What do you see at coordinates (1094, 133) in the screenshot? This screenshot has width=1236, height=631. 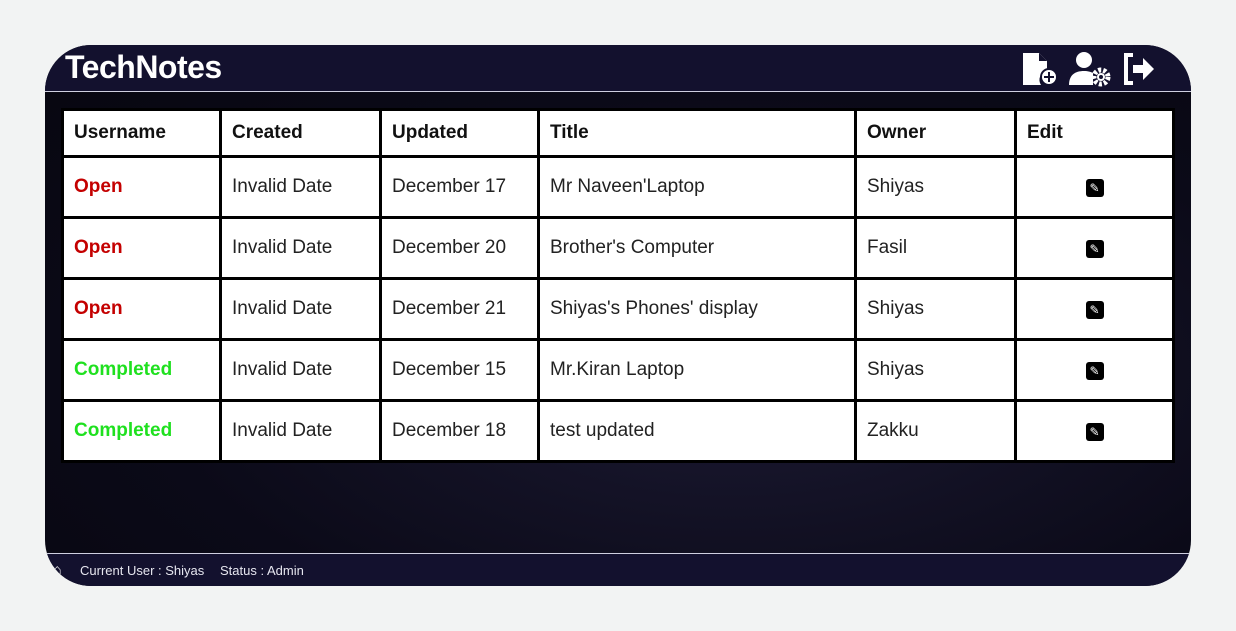 I see `column-header-edit: Edit` at bounding box center [1094, 133].